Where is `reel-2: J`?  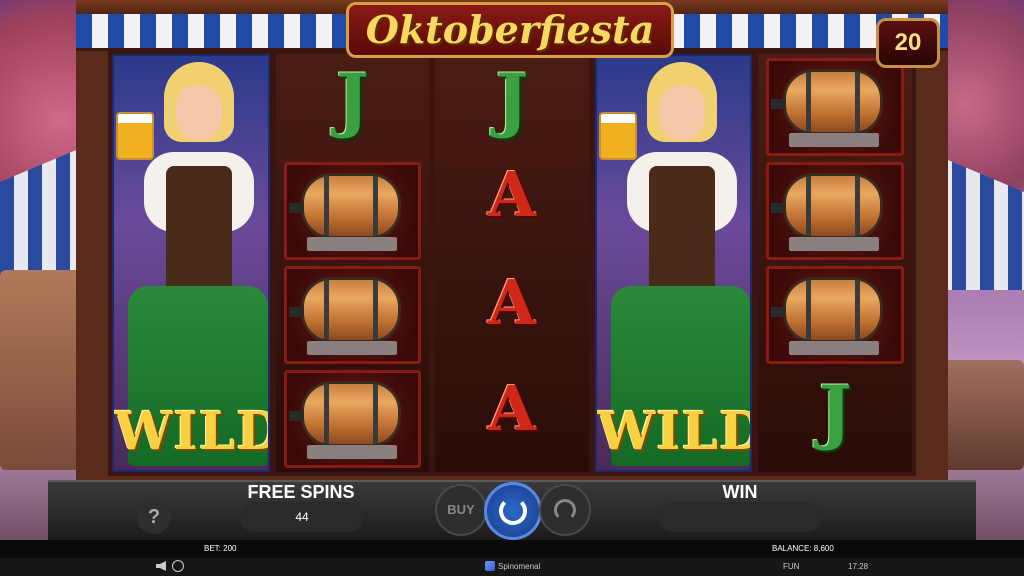 reel-2: J is located at coordinates (352, 263).